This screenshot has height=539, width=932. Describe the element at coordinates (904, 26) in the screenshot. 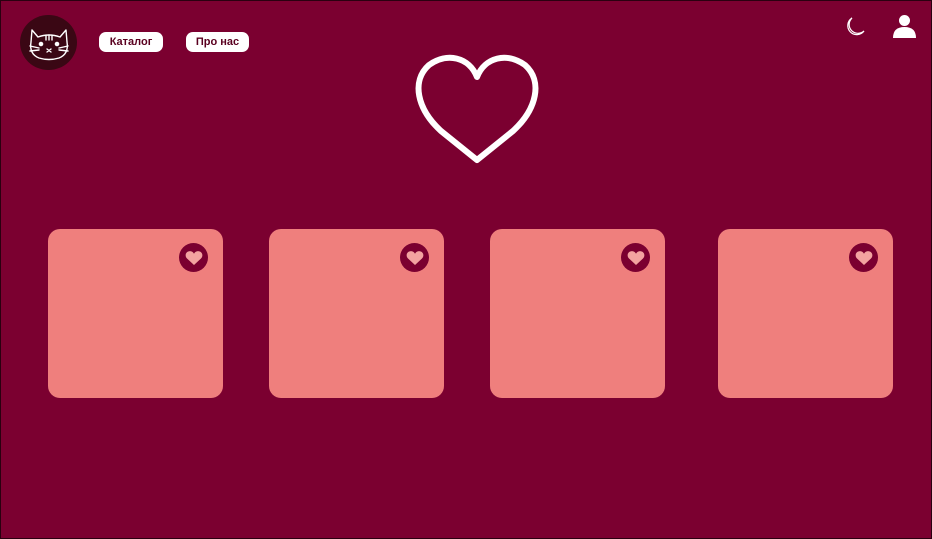

I see `user-icon` at that location.